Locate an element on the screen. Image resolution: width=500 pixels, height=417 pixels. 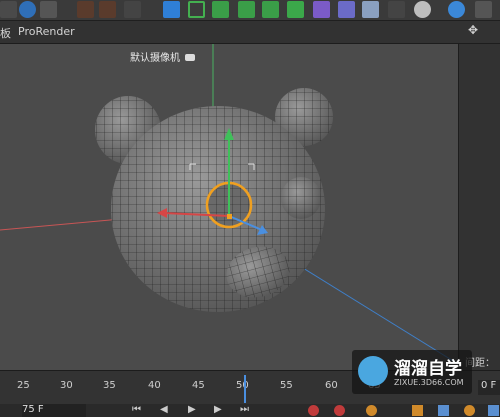
camera-icon is located at coordinates (190, 57).